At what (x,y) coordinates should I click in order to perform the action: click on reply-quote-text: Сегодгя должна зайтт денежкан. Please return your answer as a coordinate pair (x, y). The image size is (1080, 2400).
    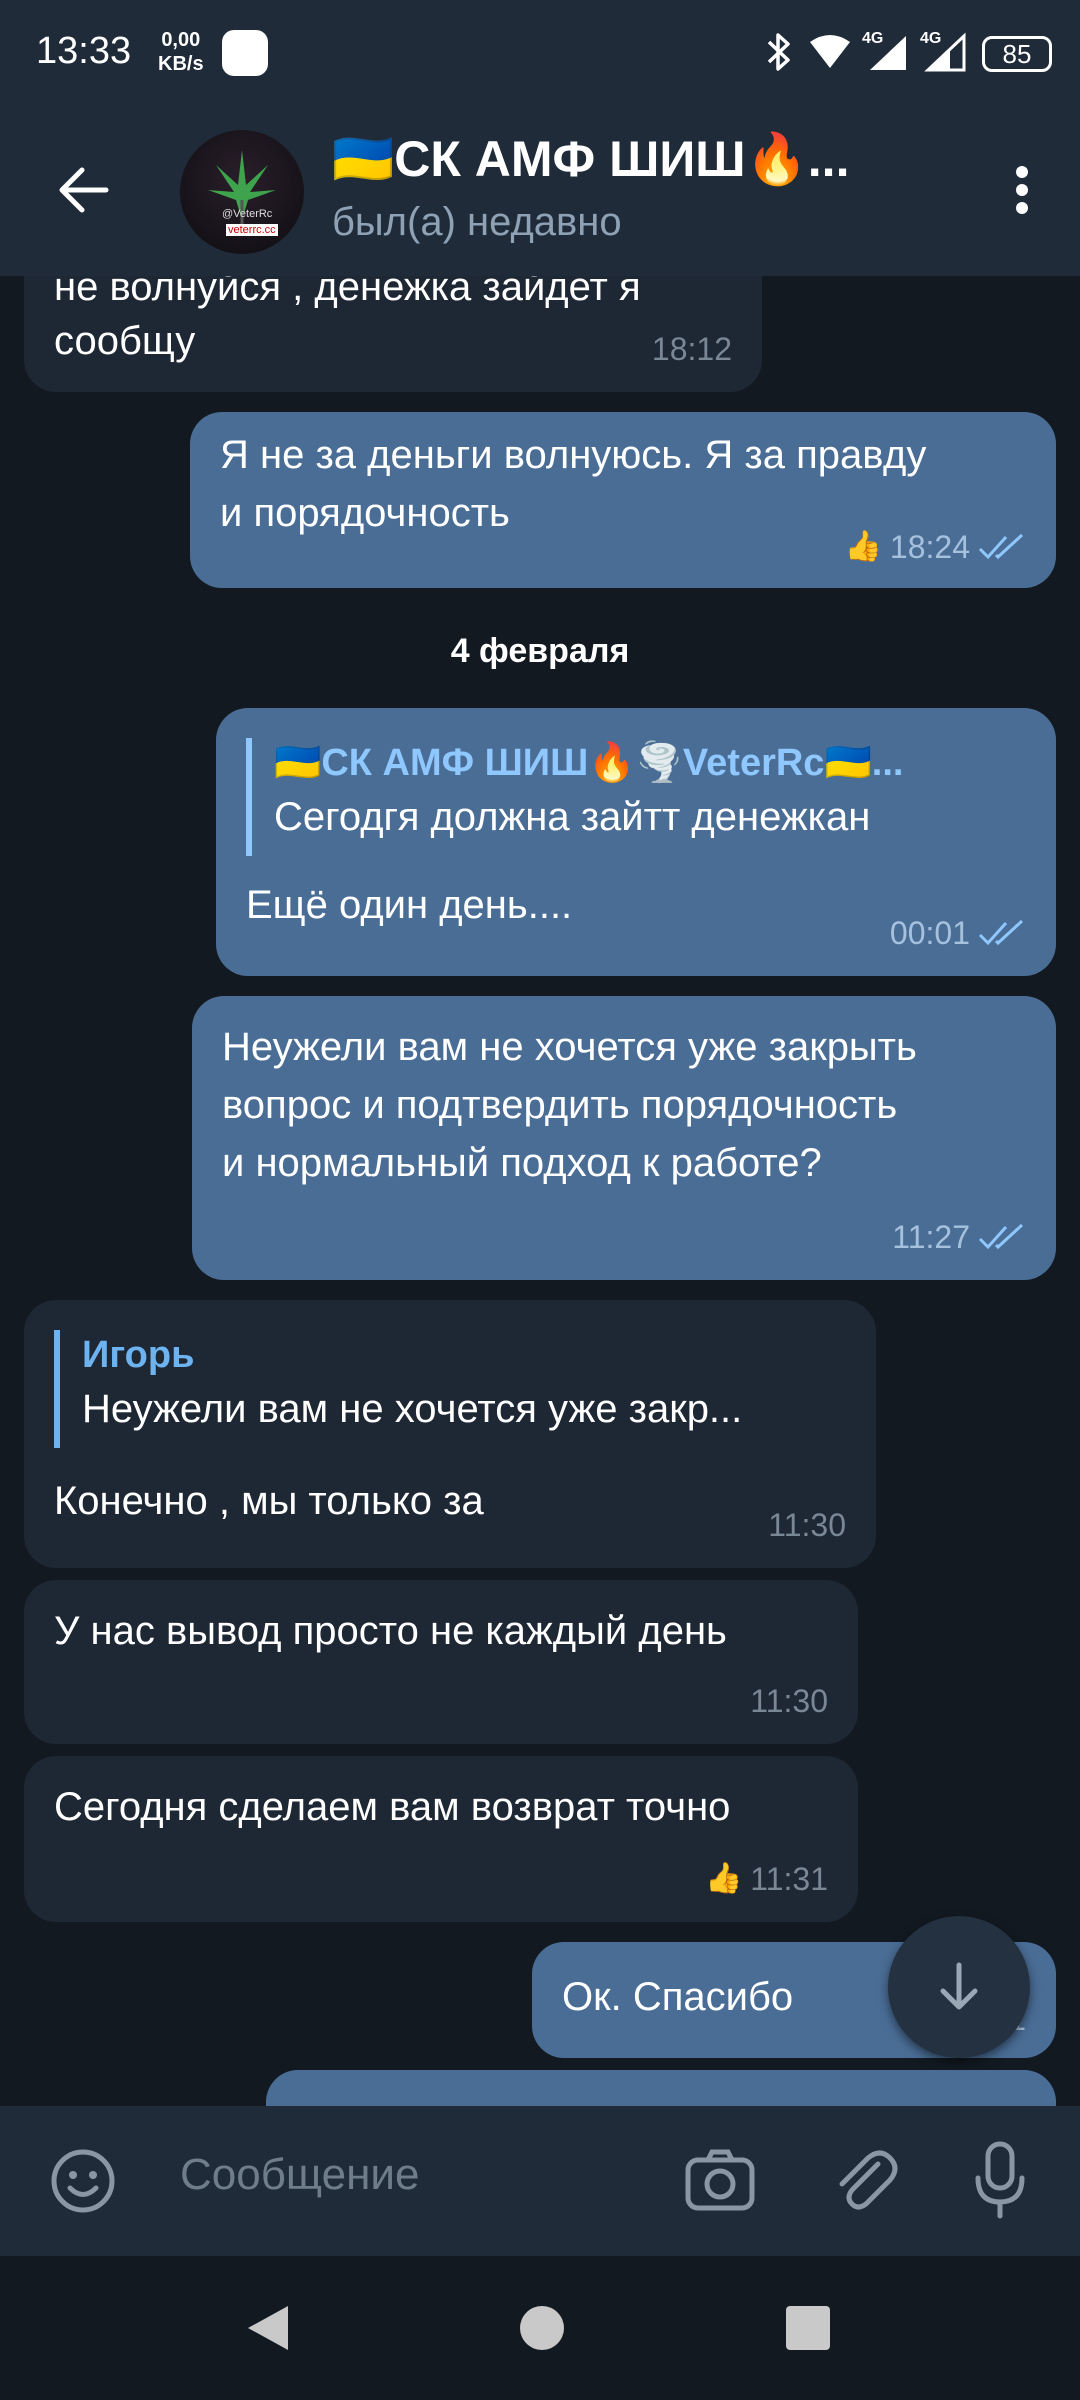
    Looking at the image, I should click on (572, 817).